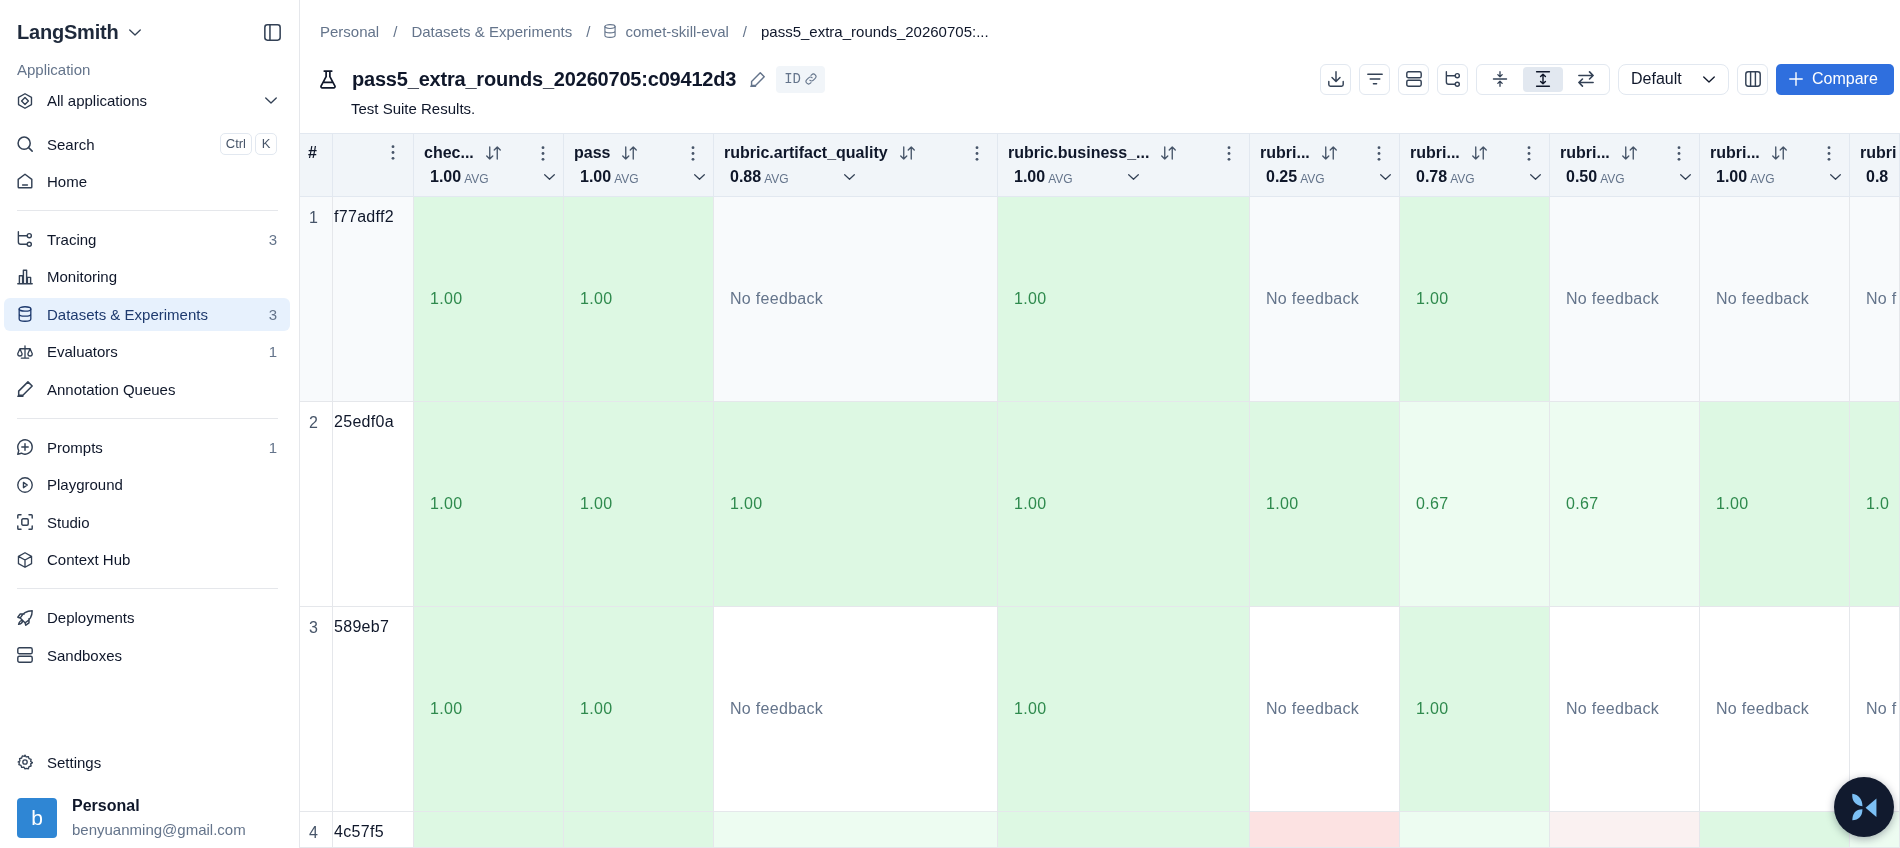 Image resolution: width=1900 pixels, height=848 pixels. What do you see at coordinates (1877, 177) in the screenshot?
I see `average-value: 0.8` at bounding box center [1877, 177].